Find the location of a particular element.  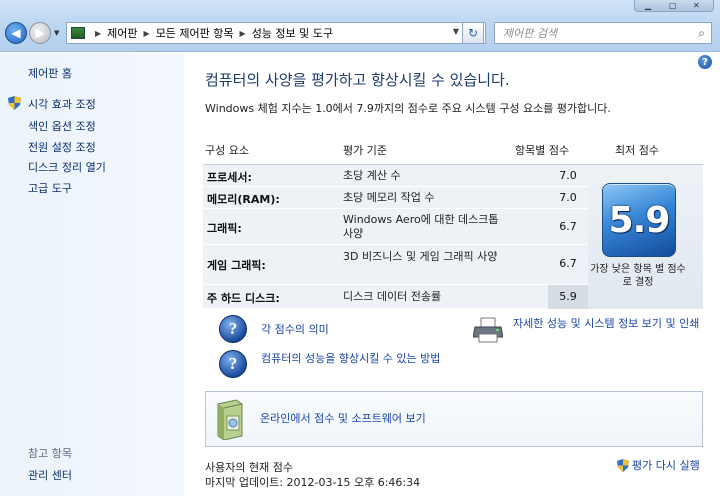

breadcrumb-performance: 성능 정보 및 도구 is located at coordinates (292, 33).